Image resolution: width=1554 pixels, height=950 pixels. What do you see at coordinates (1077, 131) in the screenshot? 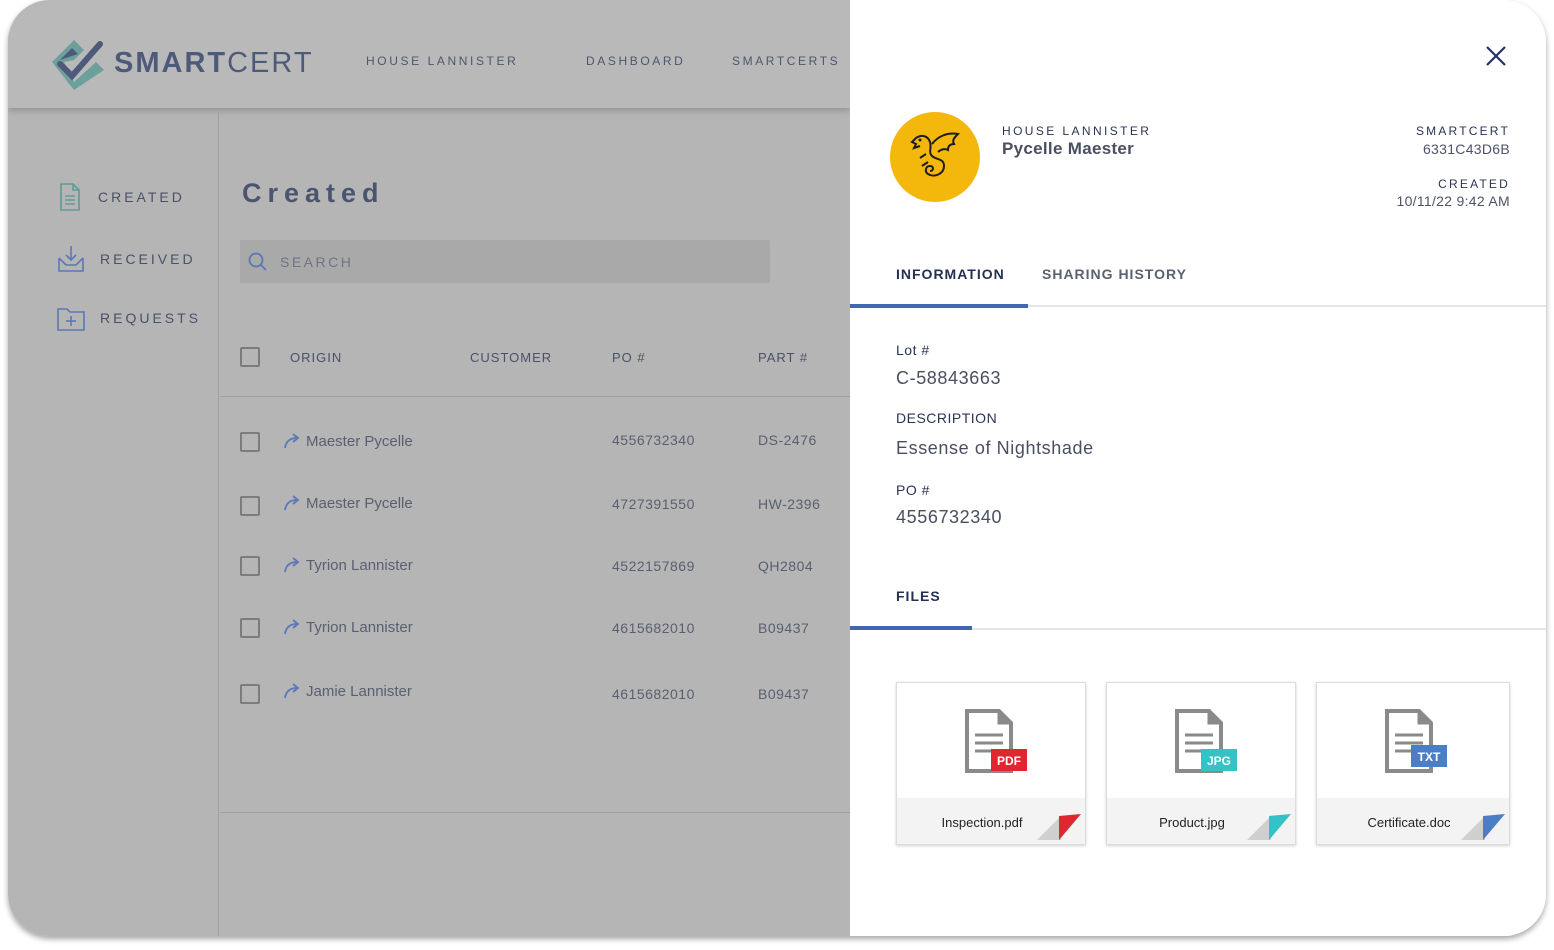
I see `organization-name: HOUSE LANNISTER` at bounding box center [1077, 131].